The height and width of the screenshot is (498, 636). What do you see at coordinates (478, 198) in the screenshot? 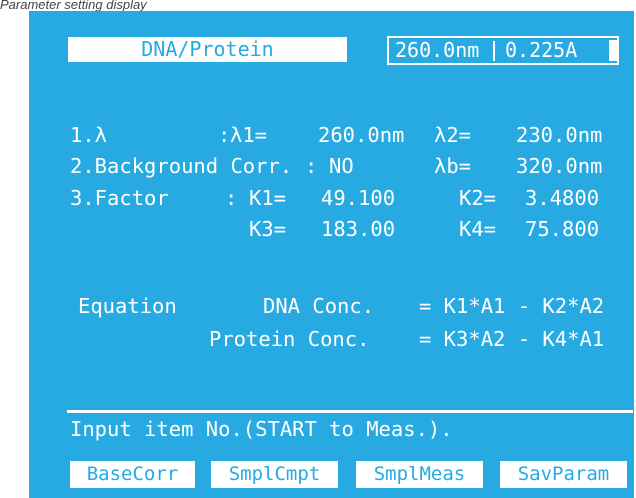
I see `param-3-k2-key: K2=` at bounding box center [478, 198].